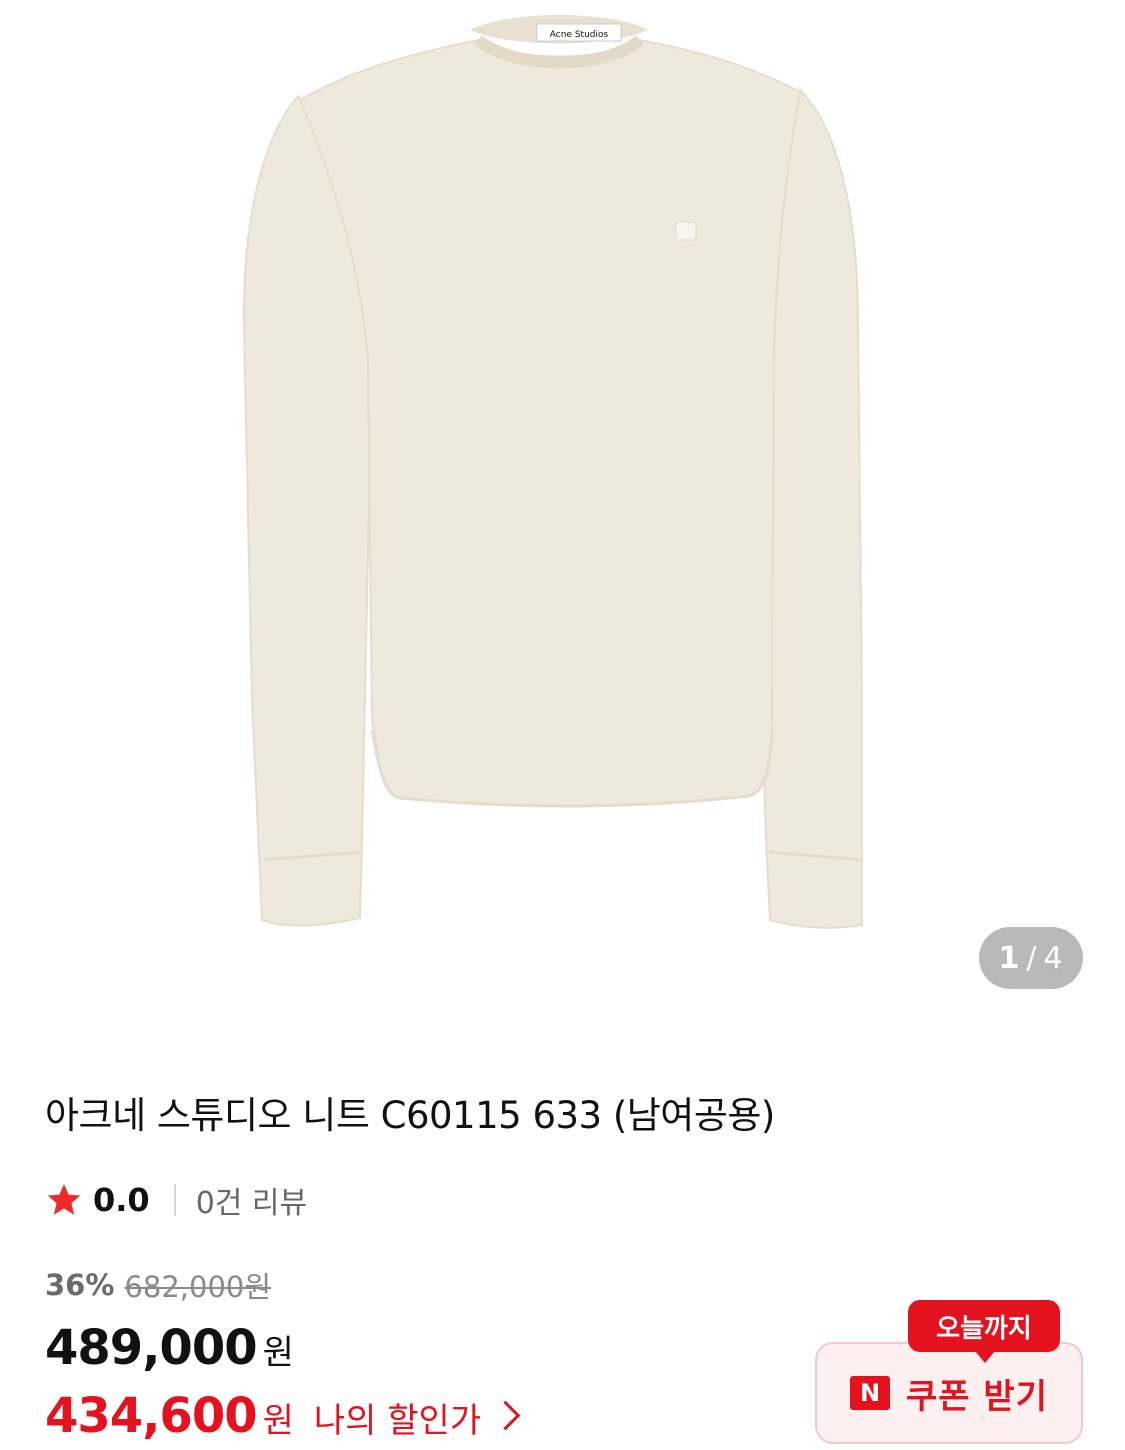 This screenshot has height=1450, width=1125. I want to click on coupon-widget: 오늘까지 N 쿠폰 받기, so click(949, 1372).